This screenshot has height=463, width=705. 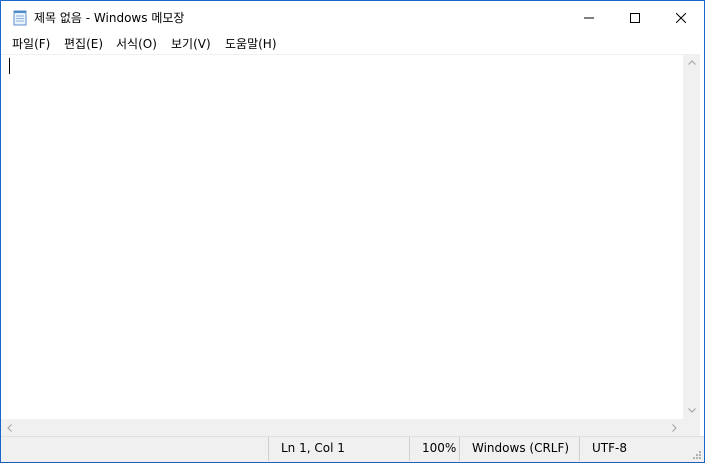 I want to click on menu-format: 서식(O), so click(x=136, y=44).